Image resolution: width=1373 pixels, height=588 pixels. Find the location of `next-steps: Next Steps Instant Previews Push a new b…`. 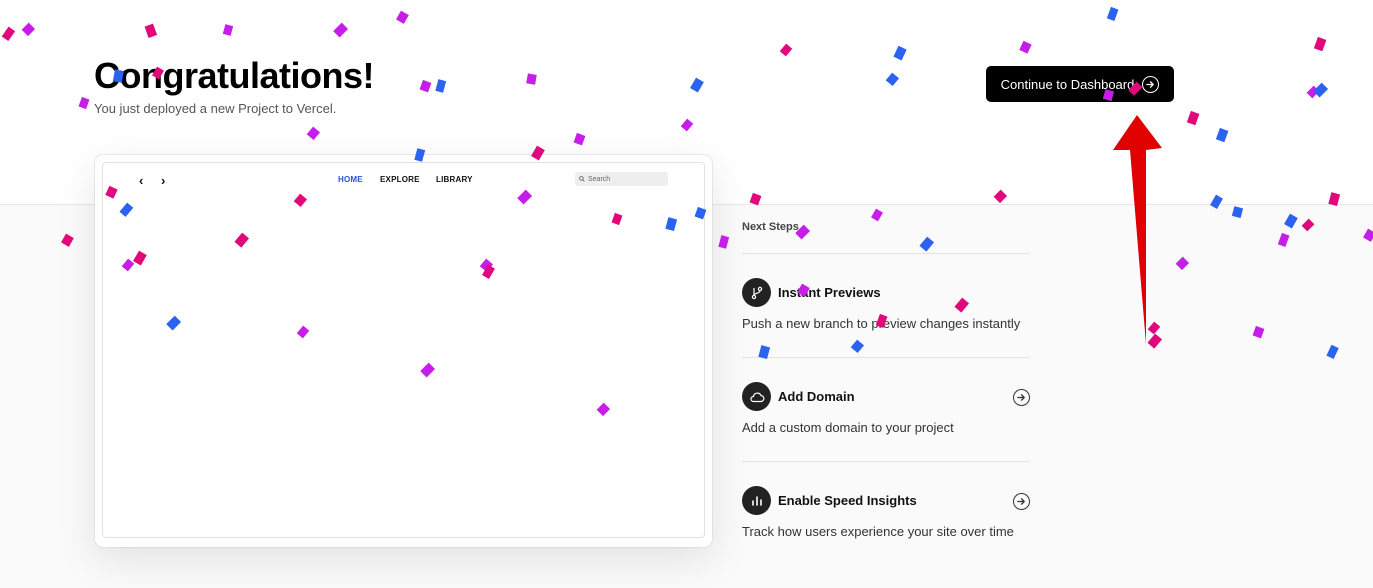

next-steps: Next Steps Instant Previews Push a new b… is located at coordinates (886, 393).